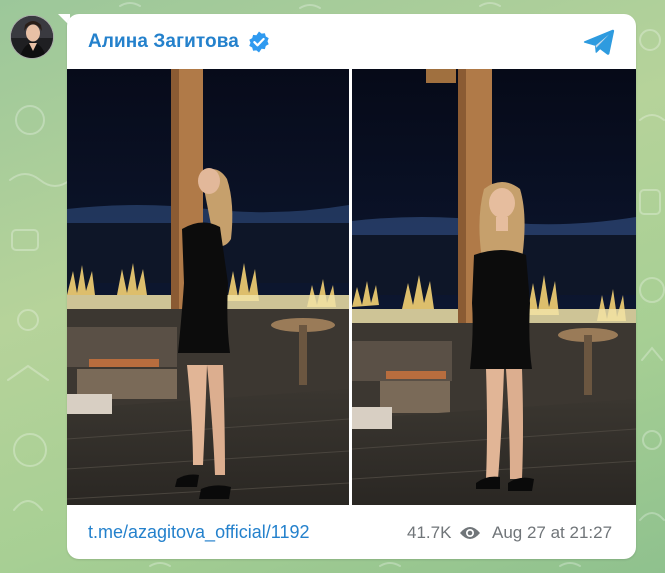  Describe the element at coordinates (599, 42) in the screenshot. I see `telegram-logo-icon` at that location.